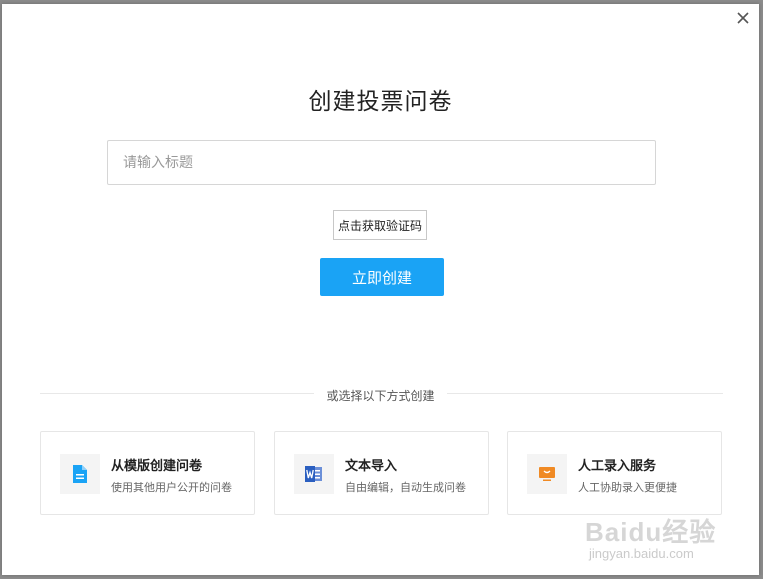 The image size is (763, 579). I want to click on option-card-text-import: 文本导入 自由编辑，自动生成问卷, so click(381, 473).